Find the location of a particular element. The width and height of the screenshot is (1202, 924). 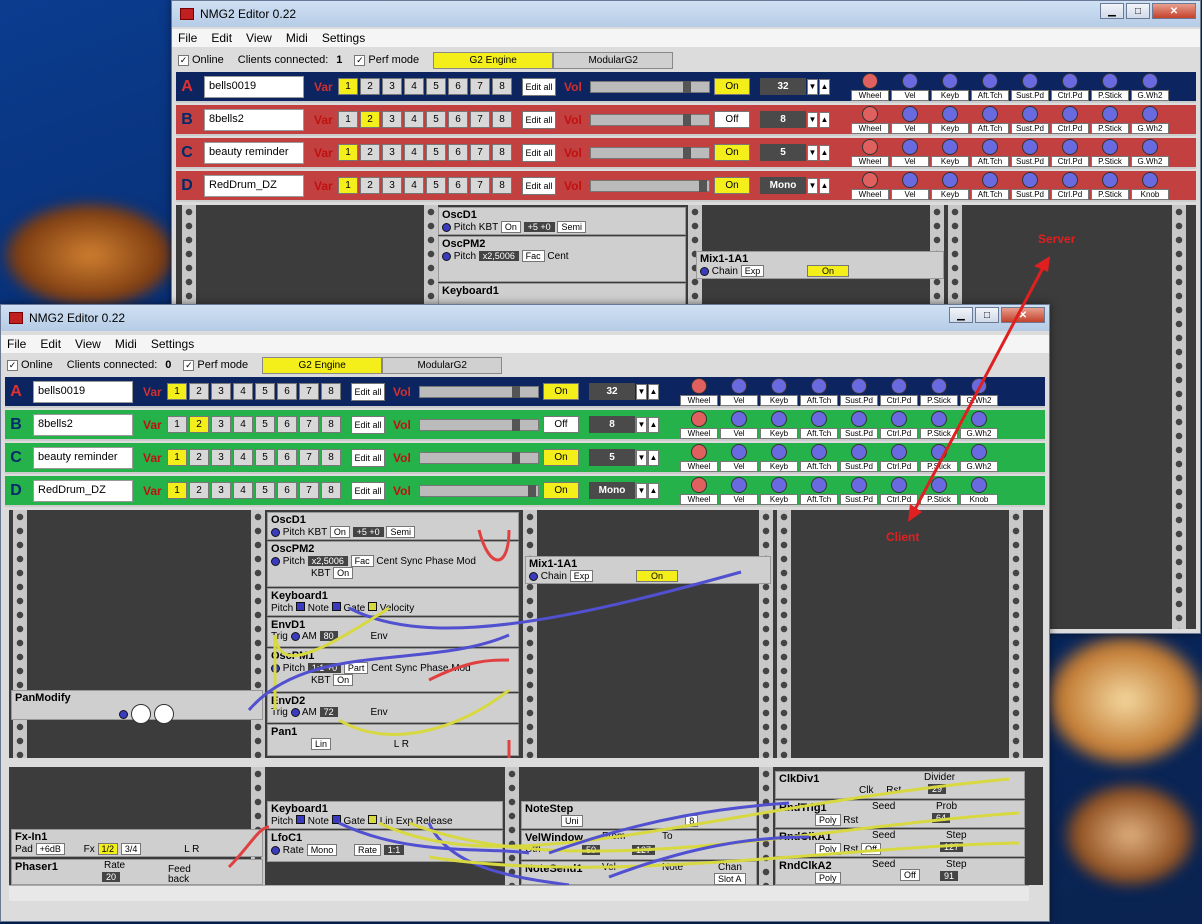

pitch-input-jack is located at coordinates (275, 668).